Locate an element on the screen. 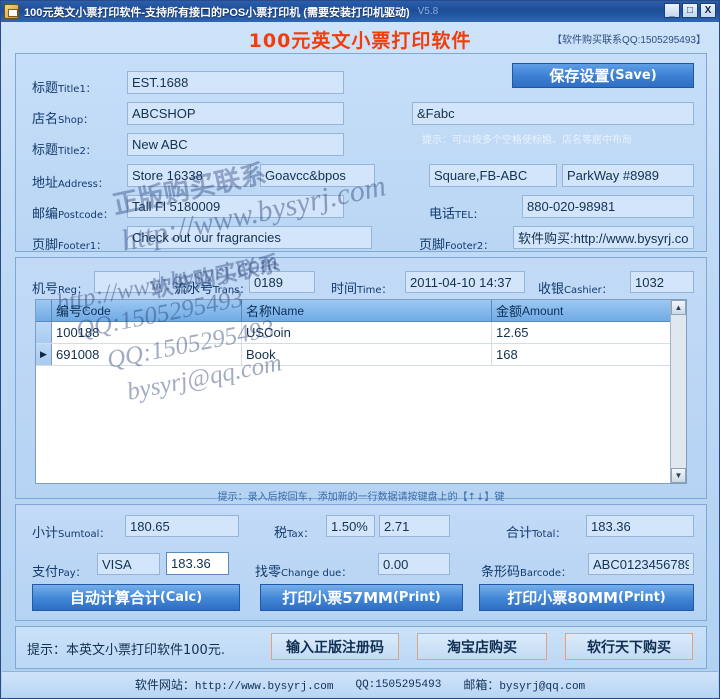  change-due-input is located at coordinates (414, 564).